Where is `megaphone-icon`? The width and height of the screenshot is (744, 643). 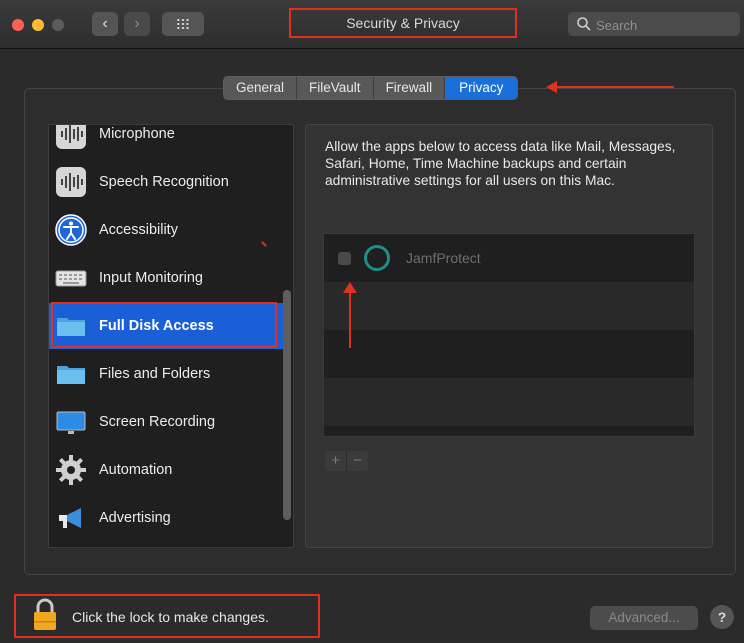
megaphone-icon is located at coordinates (70, 518).